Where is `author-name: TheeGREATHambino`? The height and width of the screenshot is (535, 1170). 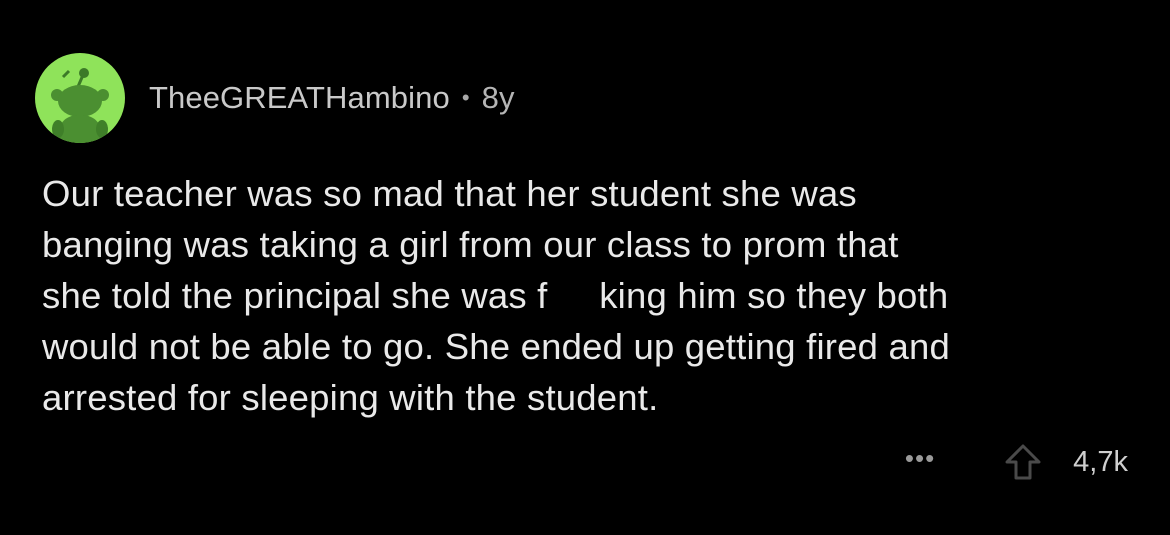
author-name: TheeGREATHambino is located at coordinates (299, 98).